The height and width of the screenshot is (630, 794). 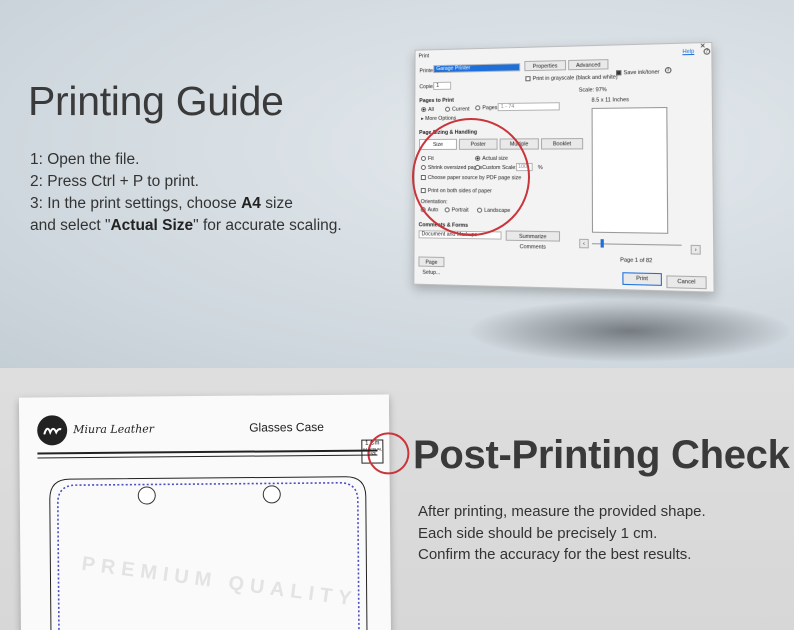 What do you see at coordinates (147, 495) in the screenshot?
I see `snap-hole-left` at bounding box center [147, 495].